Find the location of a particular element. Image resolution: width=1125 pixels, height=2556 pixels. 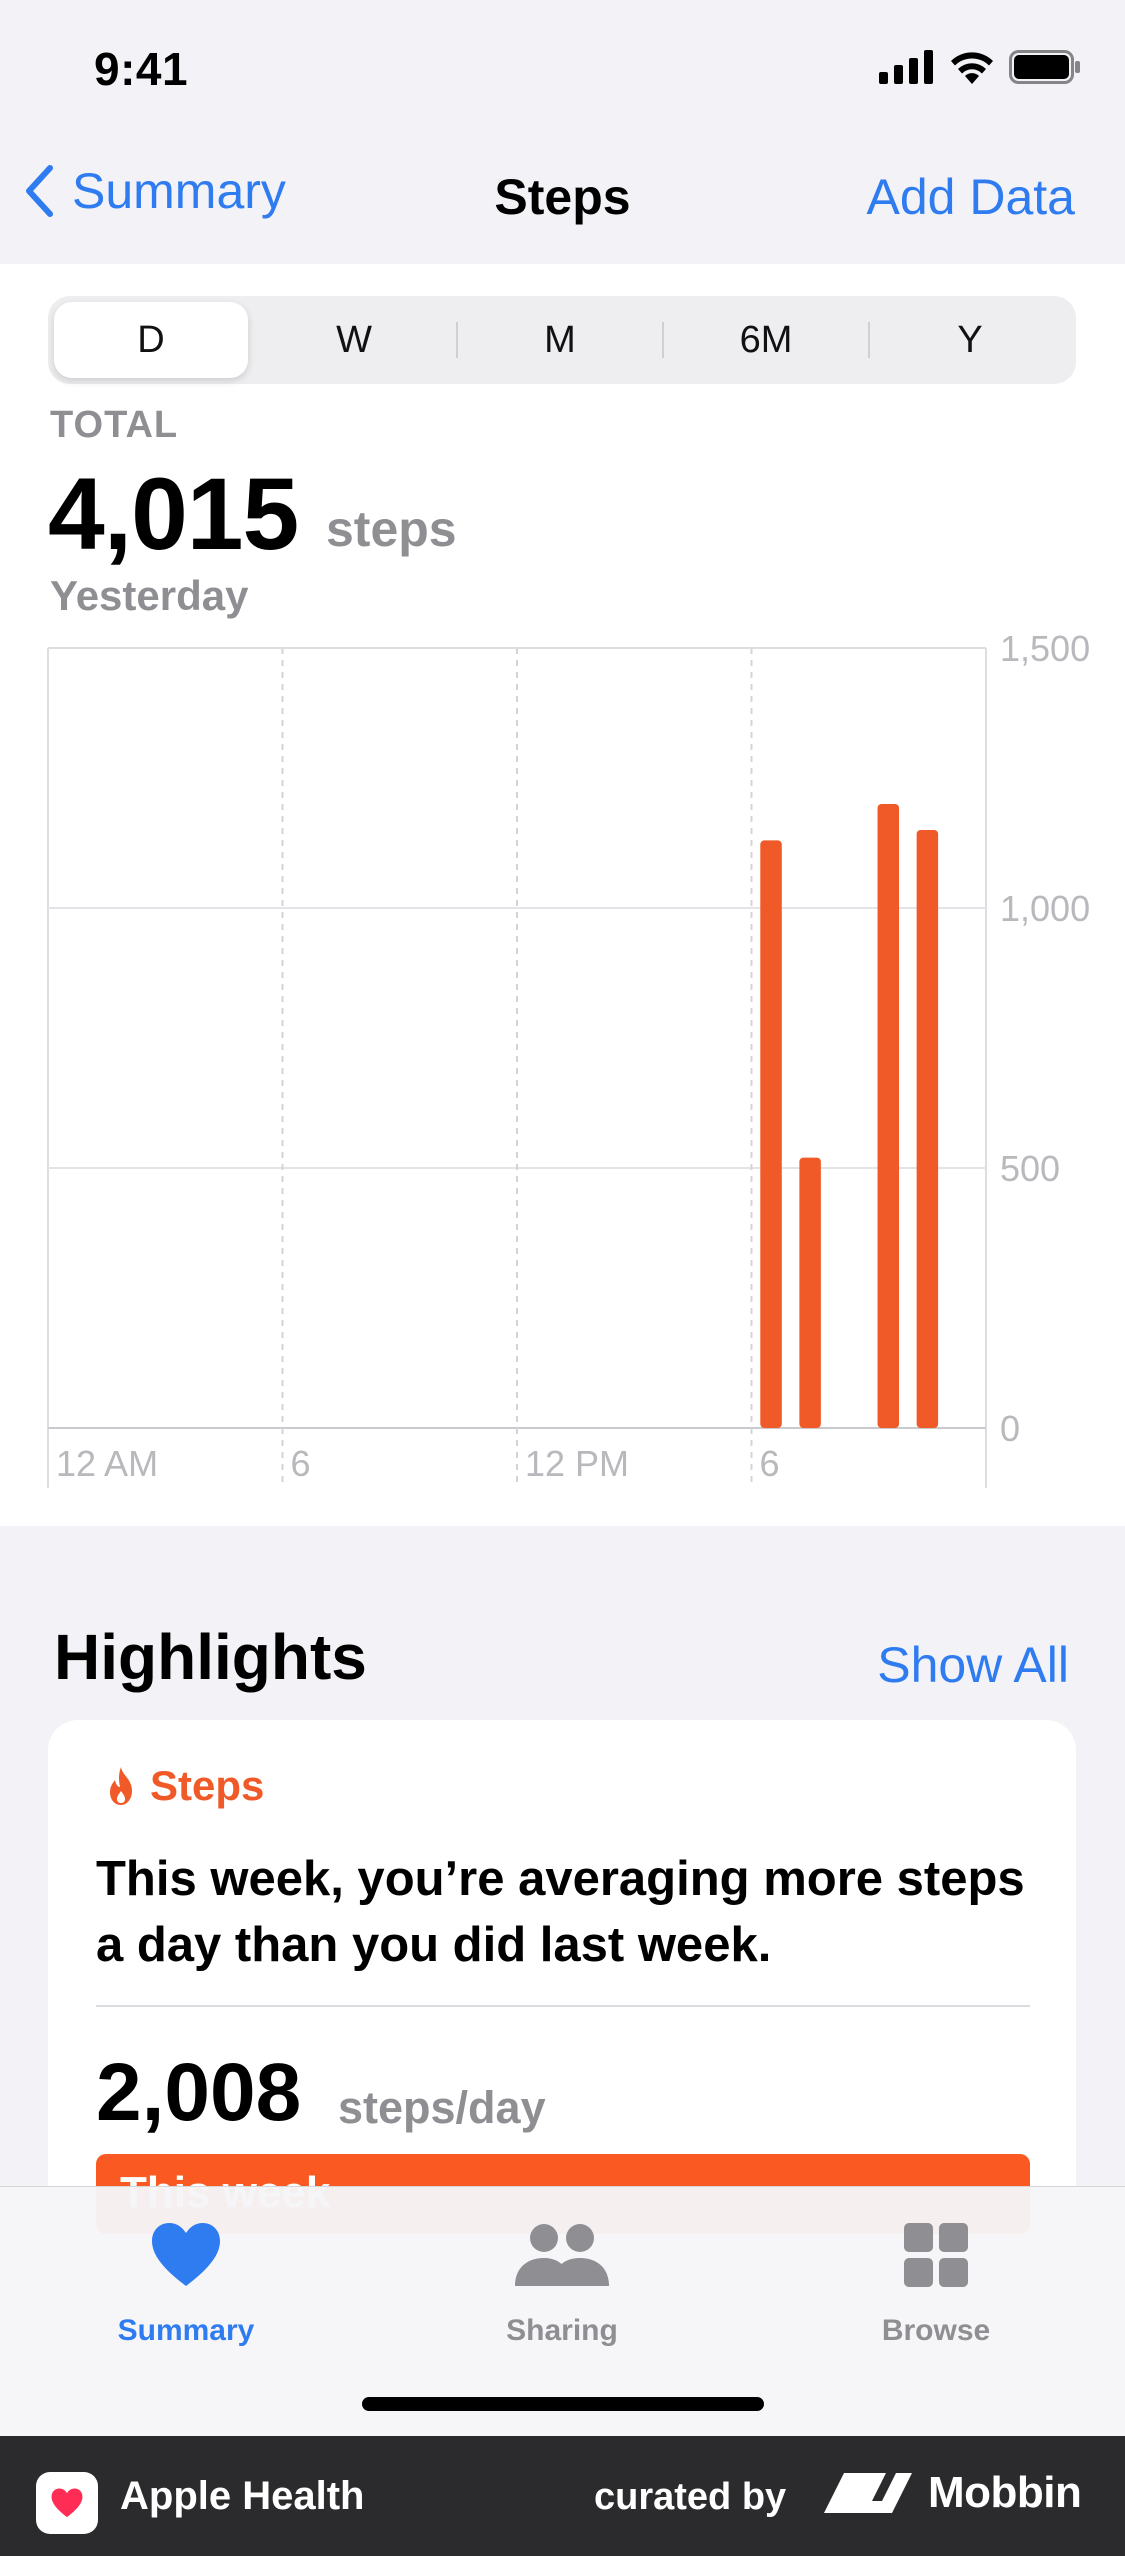

add-data-button: Add Data is located at coordinates (971, 197).